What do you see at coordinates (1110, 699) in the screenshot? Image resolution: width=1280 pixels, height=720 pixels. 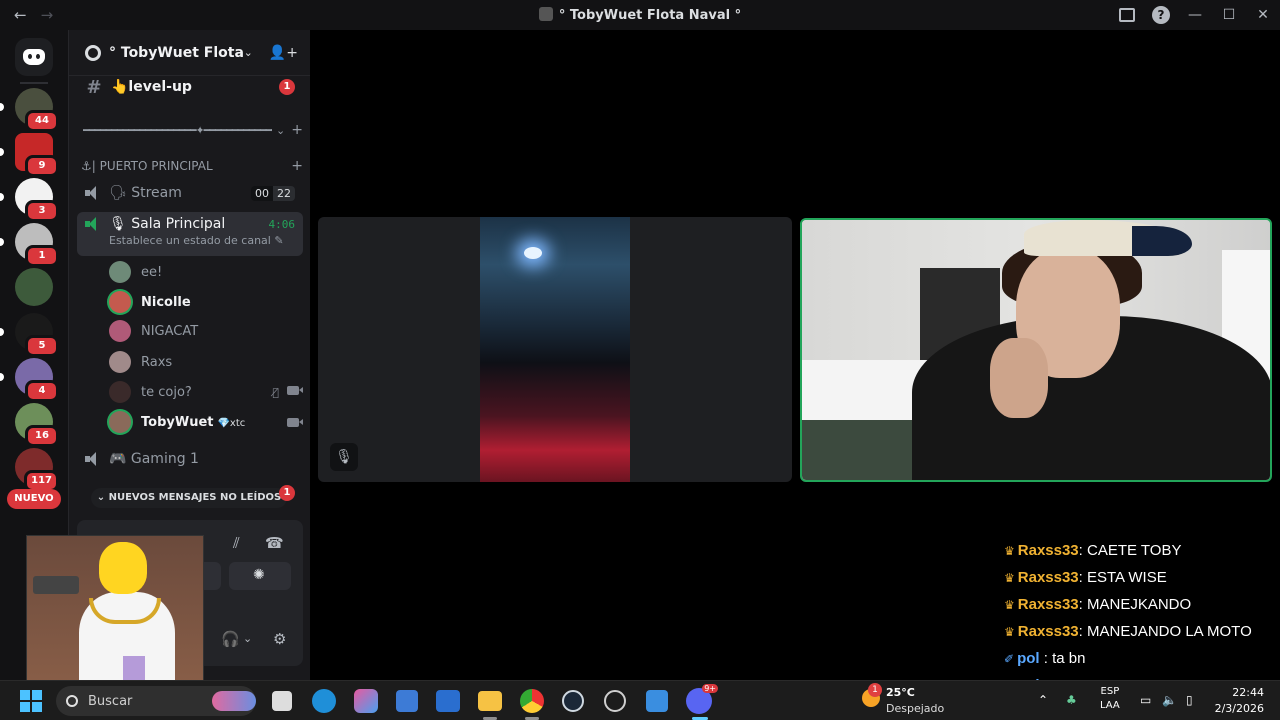 I see `input-language: ESP LAA` at bounding box center [1110, 699].